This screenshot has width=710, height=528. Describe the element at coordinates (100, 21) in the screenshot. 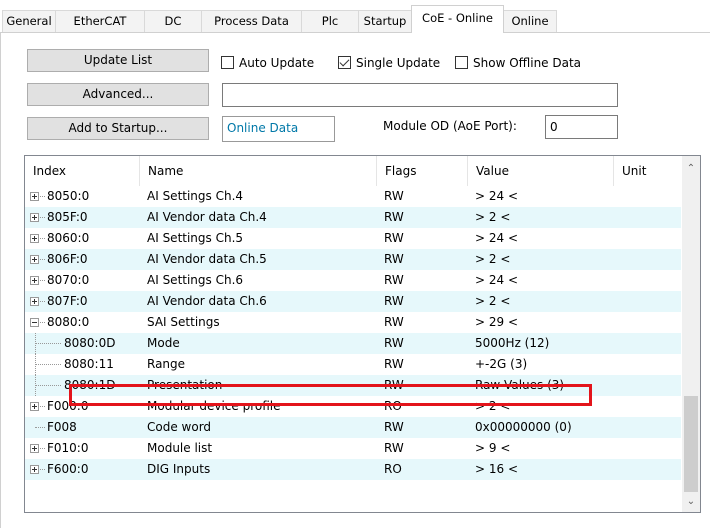

I see `tab-ethercat: EtherCAT` at that location.